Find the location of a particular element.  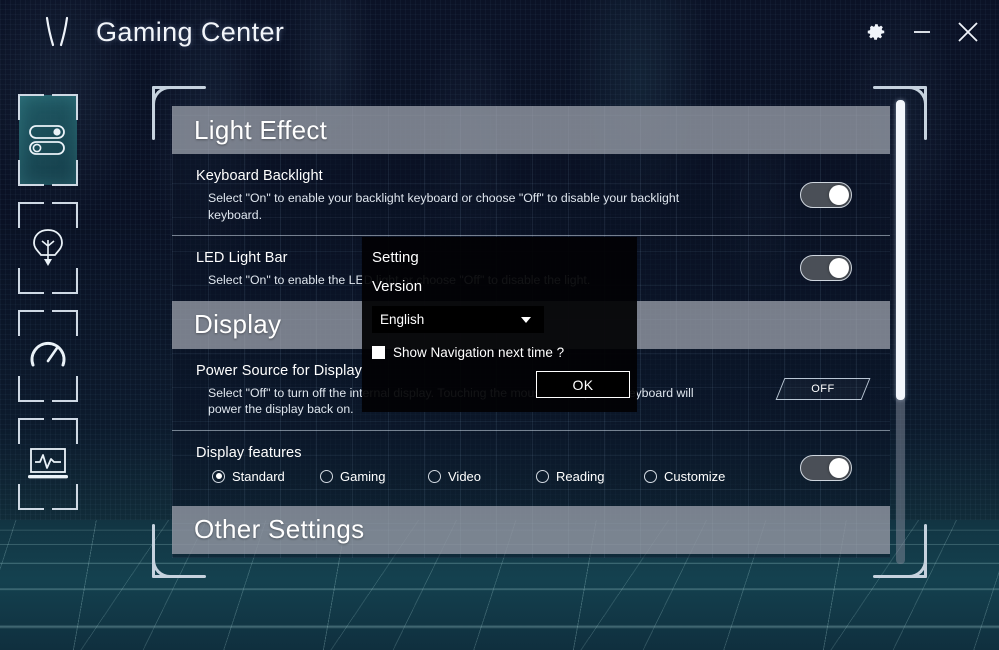

button-label: OFF is located at coordinates (823, 389).